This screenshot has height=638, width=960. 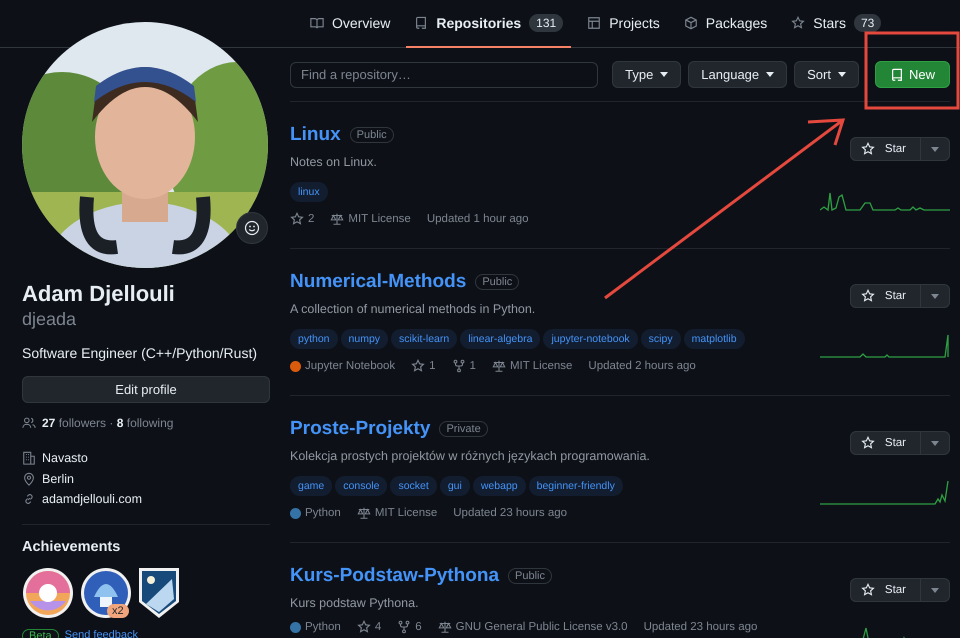 What do you see at coordinates (737, 23) in the screenshot?
I see `tab-label: Packages` at bounding box center [737, 23].